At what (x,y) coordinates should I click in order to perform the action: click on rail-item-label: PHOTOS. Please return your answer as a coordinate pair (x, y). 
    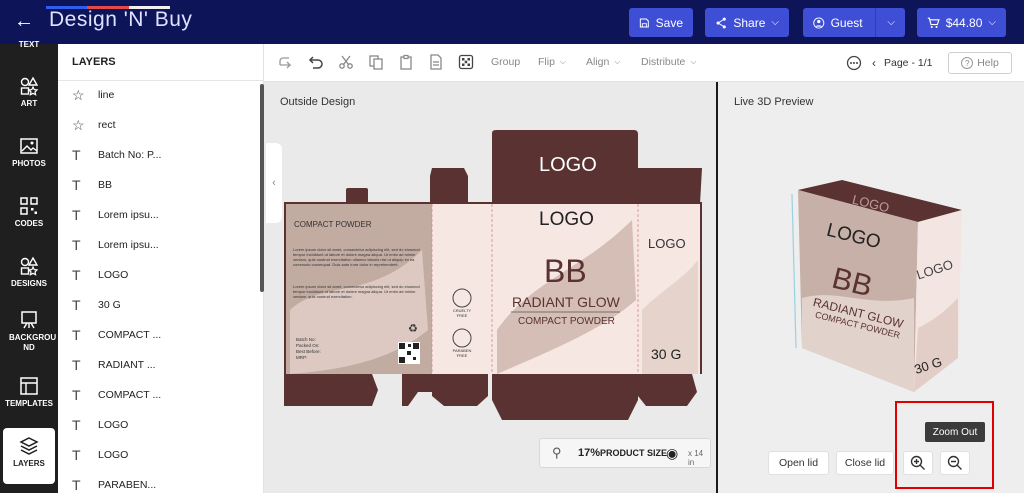
    Looking at the image, I should click on (29, 163).